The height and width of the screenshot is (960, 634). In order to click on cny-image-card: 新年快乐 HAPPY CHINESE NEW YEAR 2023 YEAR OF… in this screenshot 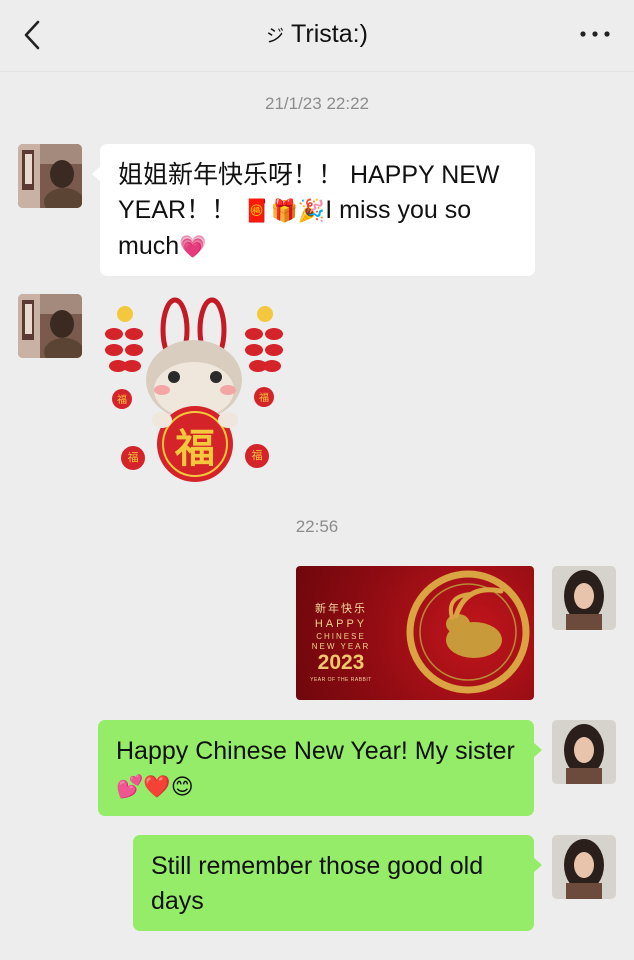, I will do `click(415, 633)`.